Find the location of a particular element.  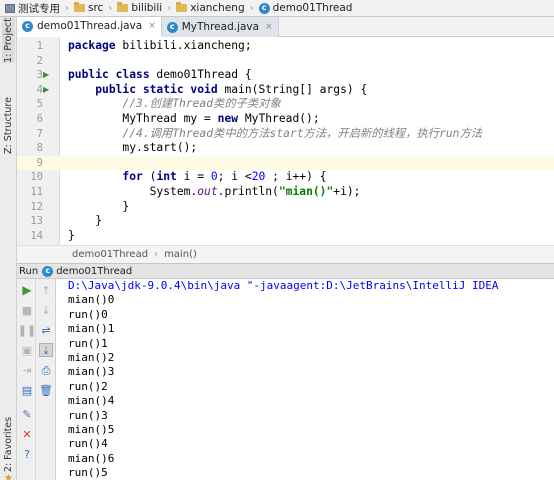

breadcrumb-label: 测试专用 is located at coordinates (39, 8).